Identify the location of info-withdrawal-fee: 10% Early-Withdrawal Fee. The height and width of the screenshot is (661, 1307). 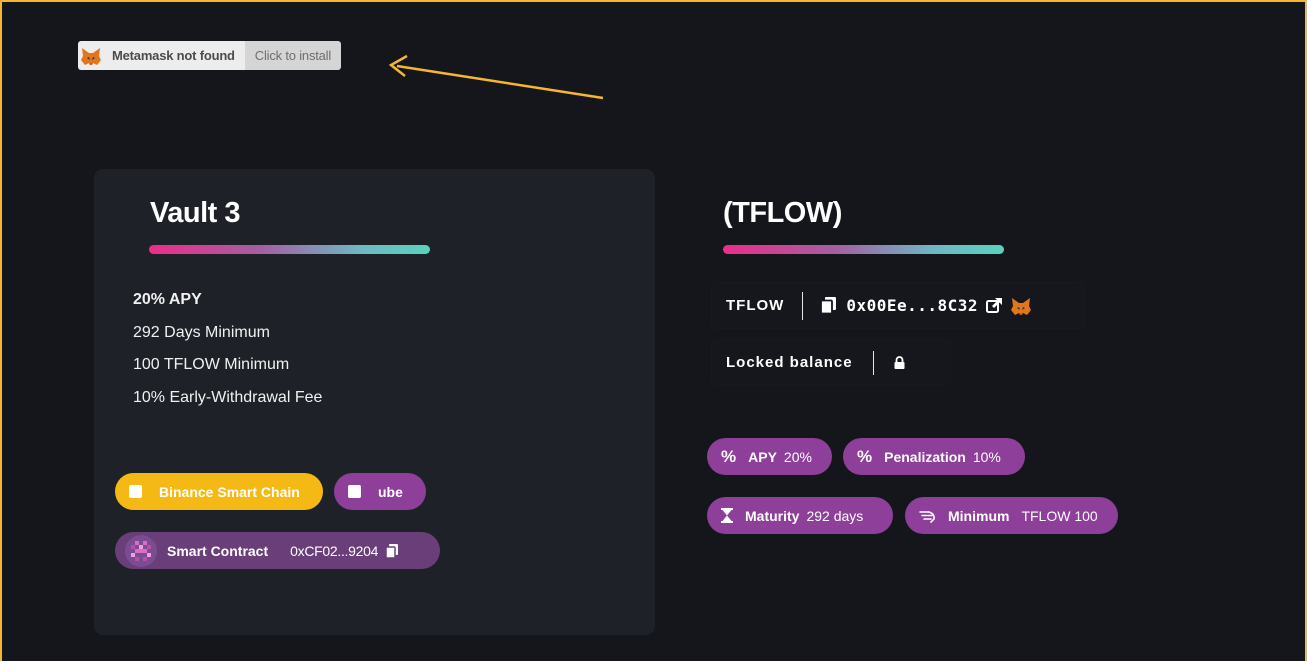
(228, 397).